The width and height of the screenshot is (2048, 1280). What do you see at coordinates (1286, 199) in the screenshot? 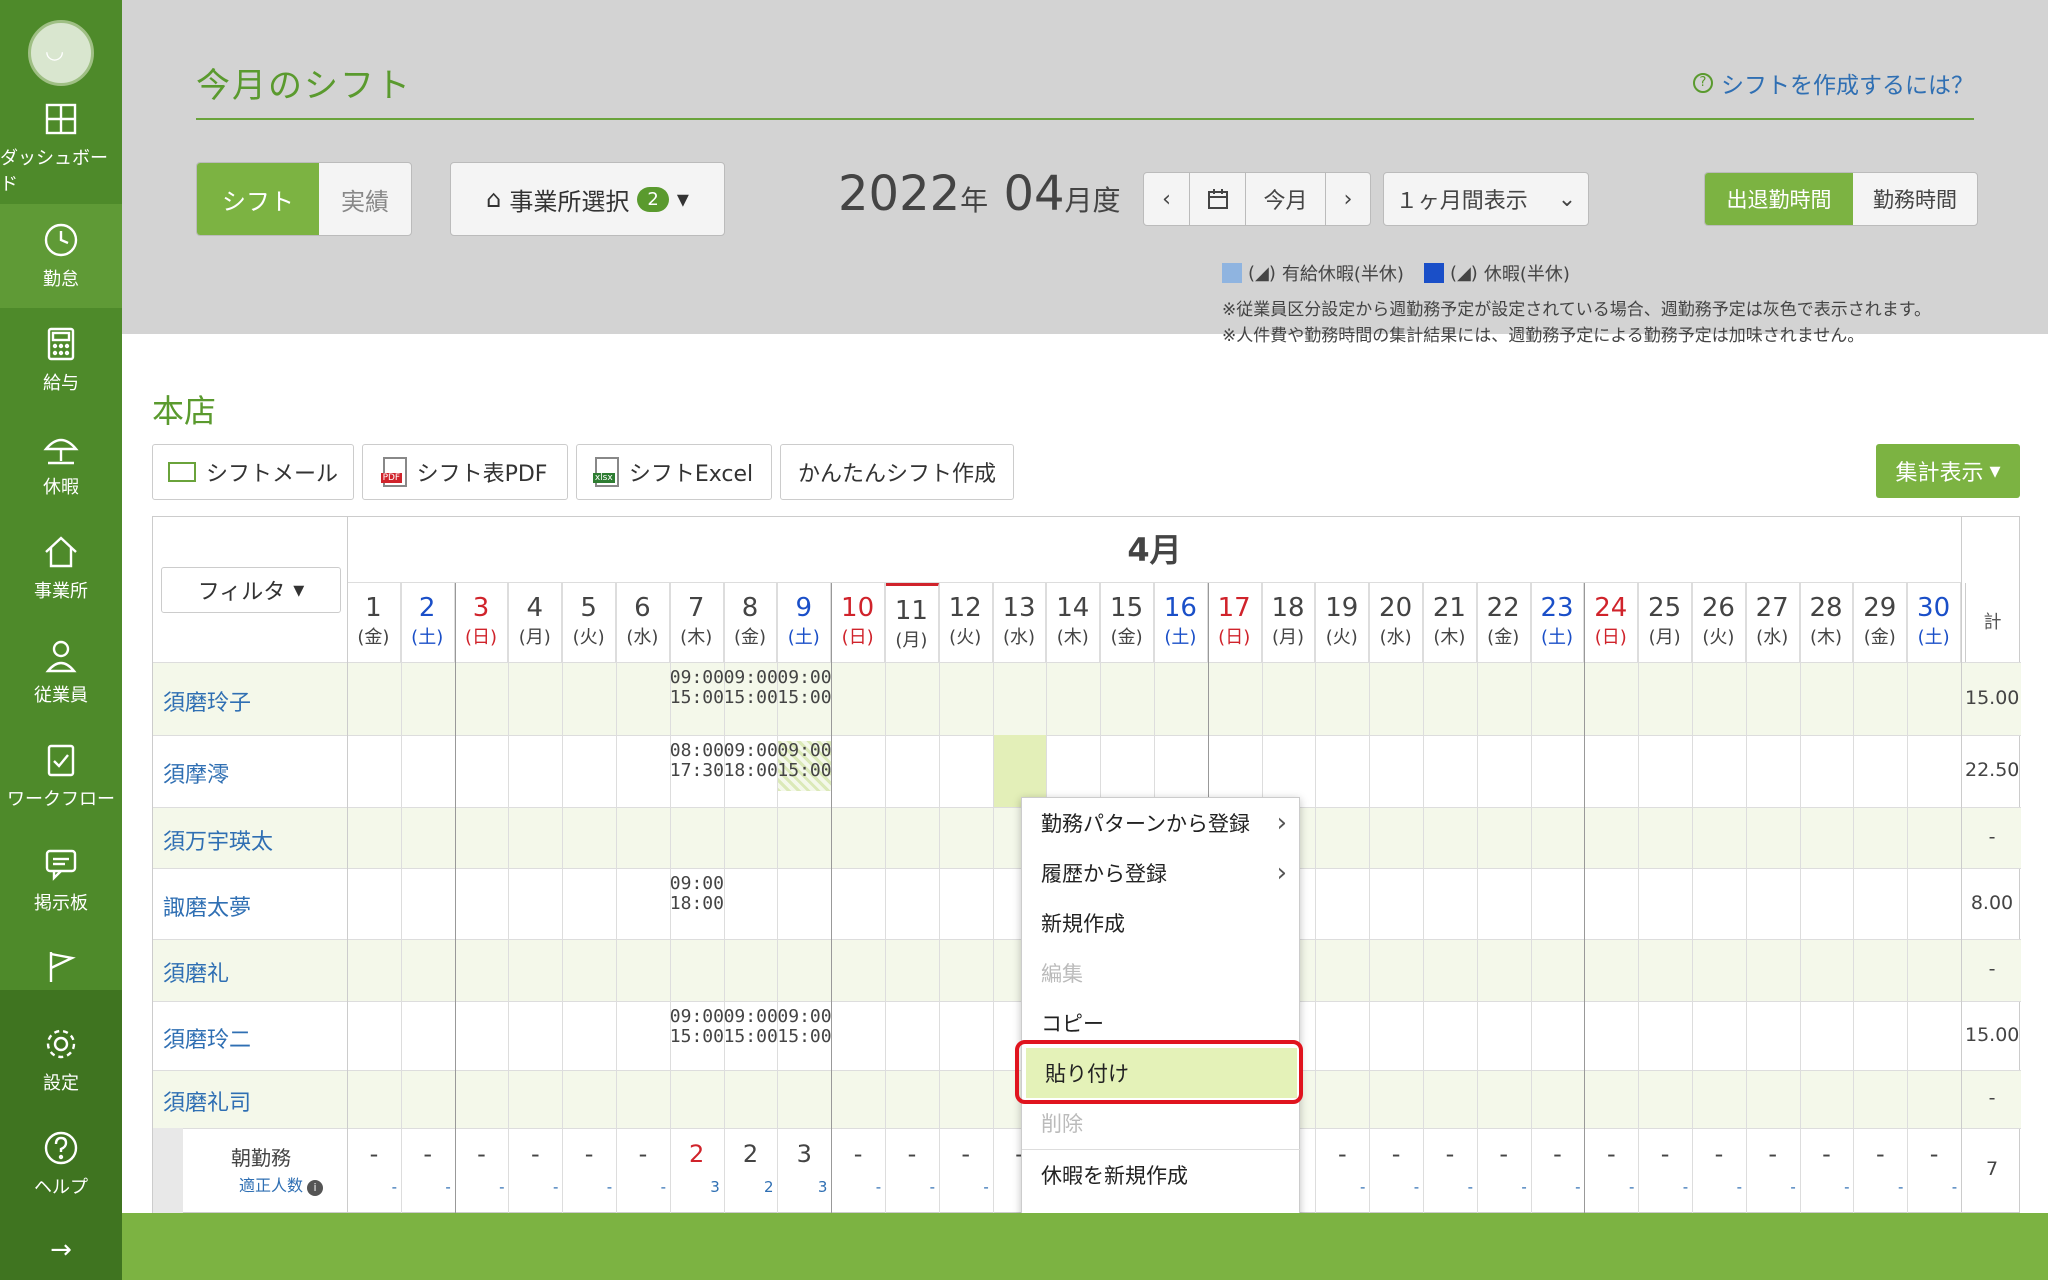
I see `this-month-button: 今月` at bounding box center [1286, 199].